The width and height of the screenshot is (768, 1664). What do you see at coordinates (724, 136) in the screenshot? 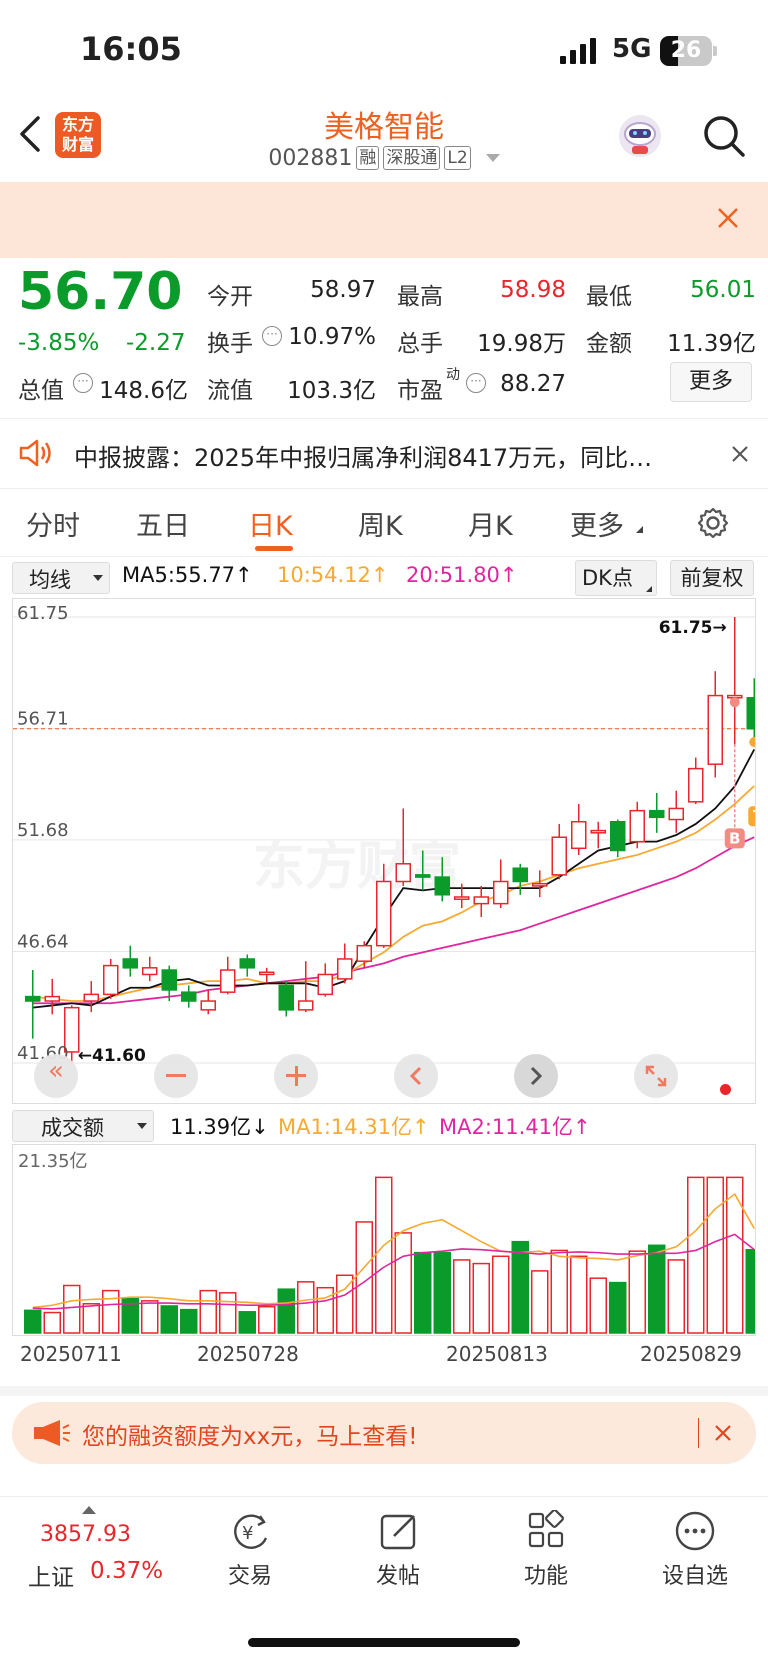
I see `search-icon` at bounding box center [724, 136].